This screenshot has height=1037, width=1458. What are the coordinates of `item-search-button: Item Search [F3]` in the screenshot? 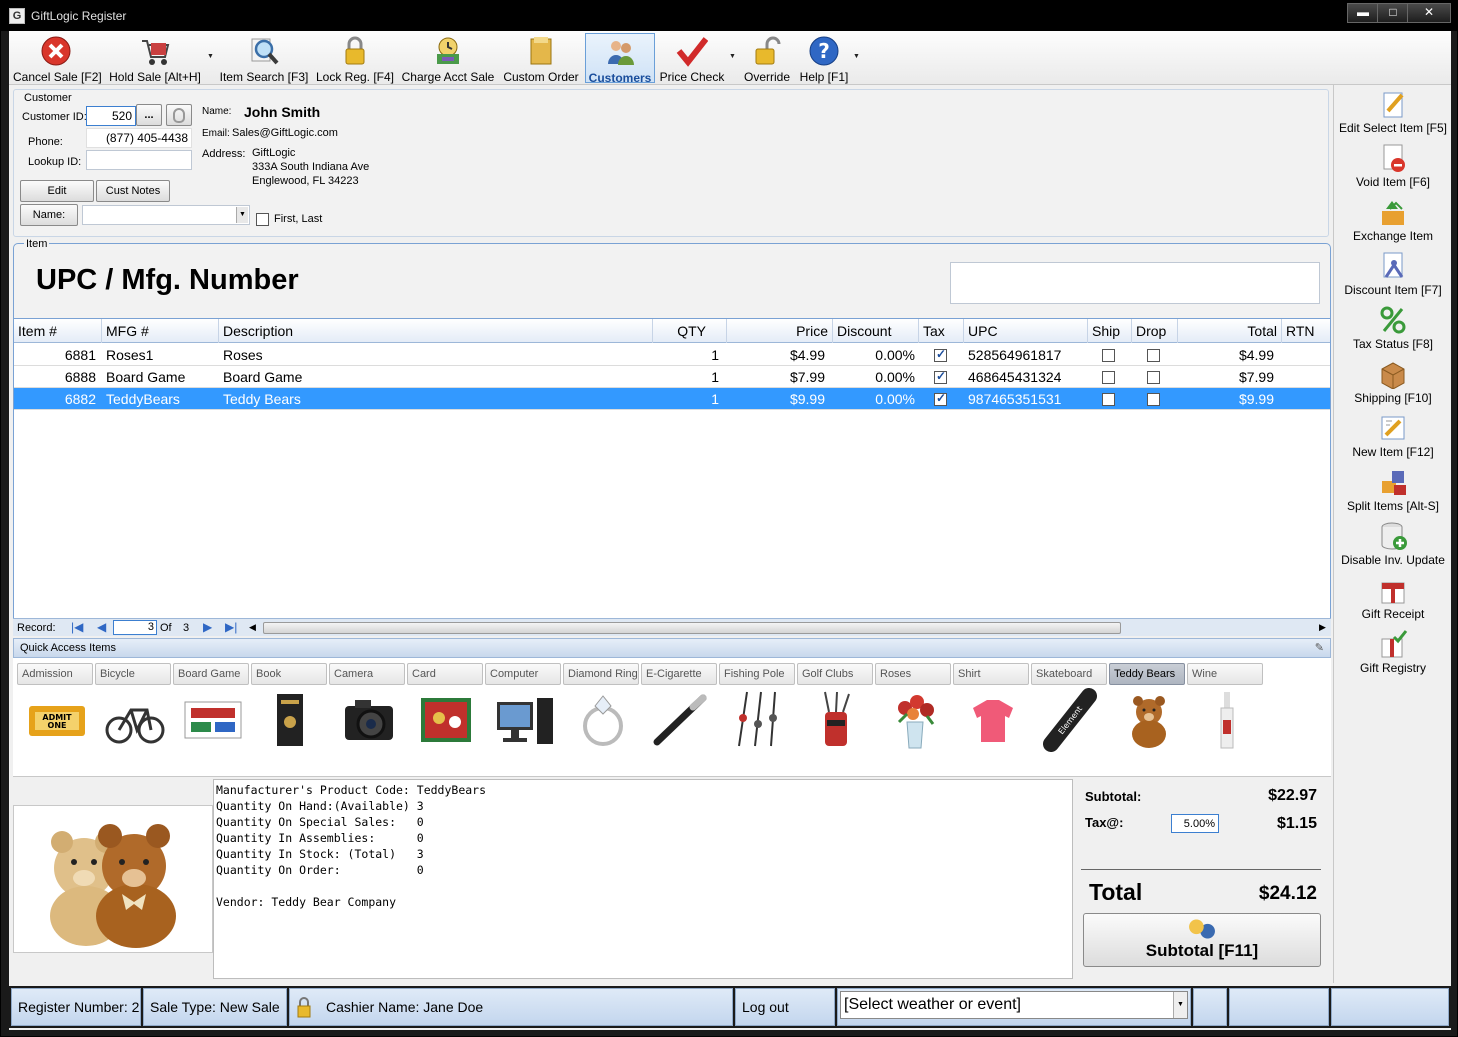 It's located at (264, 58).